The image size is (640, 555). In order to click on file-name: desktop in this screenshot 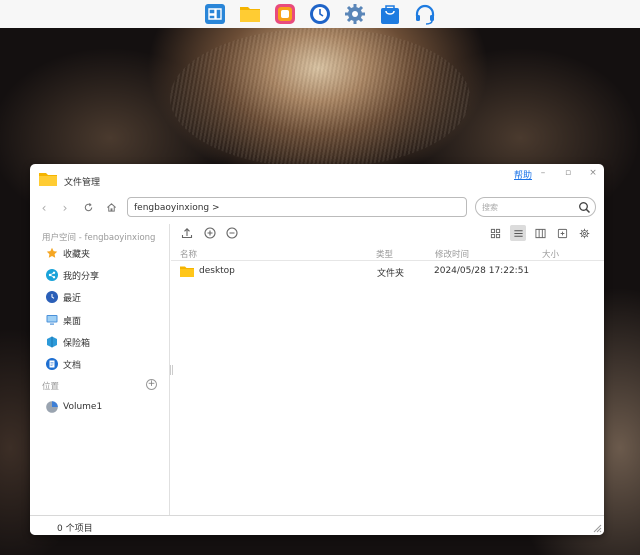, I will do `click(217, 271)`.